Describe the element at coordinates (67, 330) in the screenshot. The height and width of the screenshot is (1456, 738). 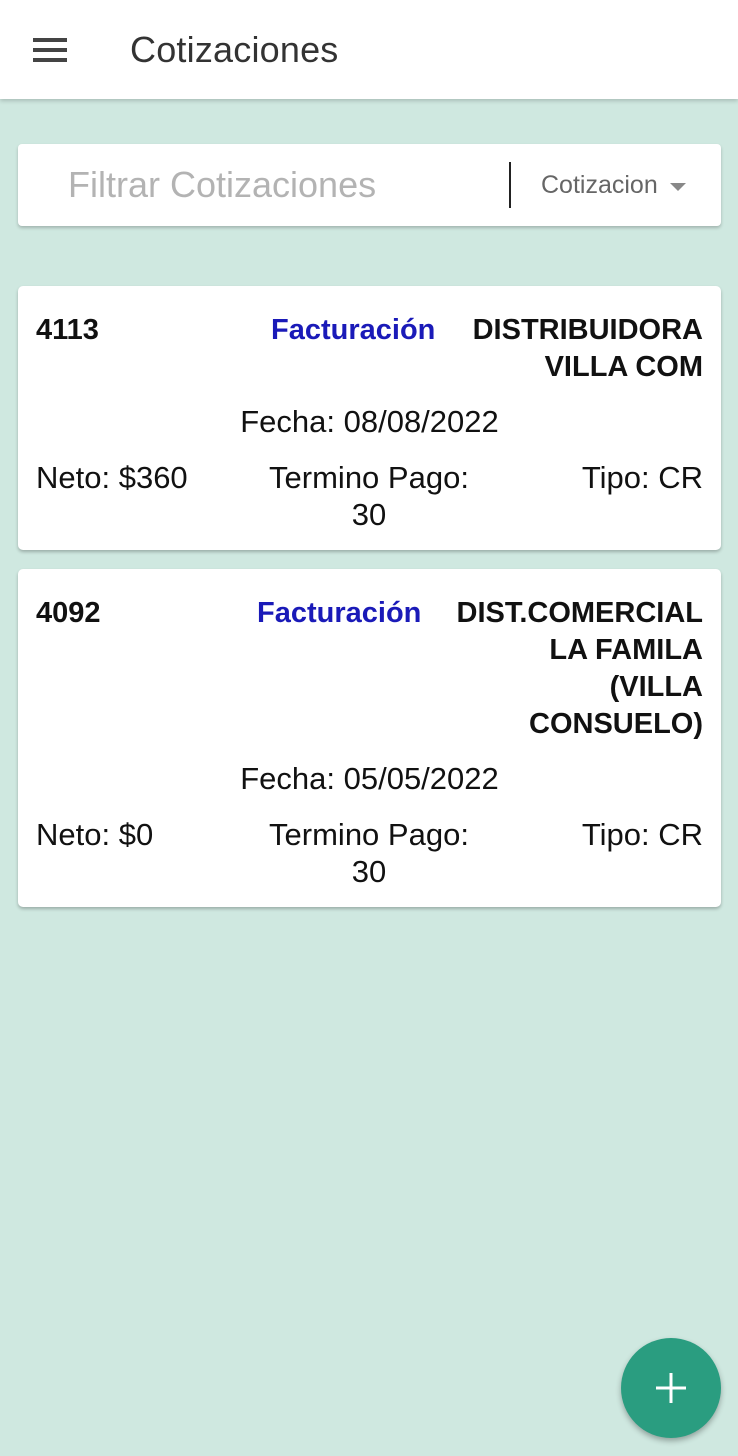
I see `quote-id: 4113` at that location.